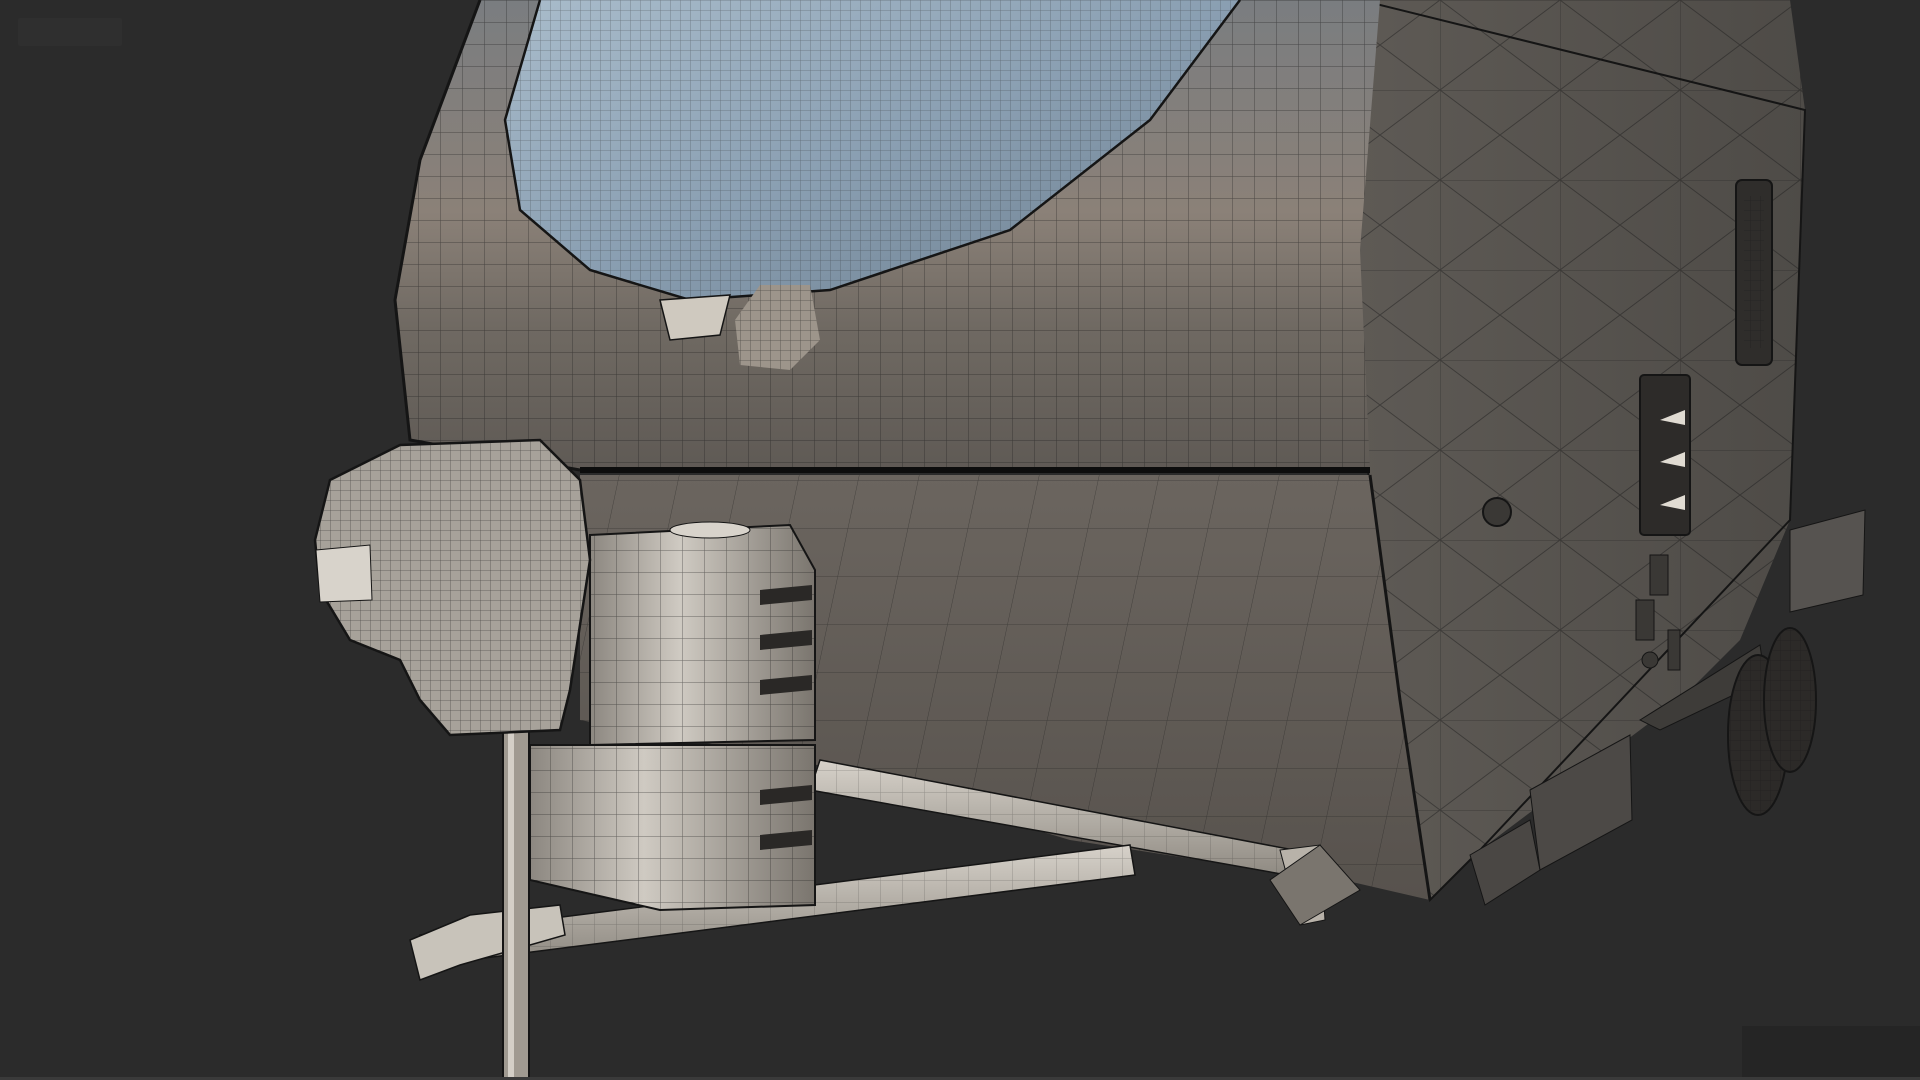 The height and width of the screenshot is (1080, 1920). What do you see at coordinates (1665, 455) in the screenshot?
I see `side-door-vents` at bounding box center [1665, 455].